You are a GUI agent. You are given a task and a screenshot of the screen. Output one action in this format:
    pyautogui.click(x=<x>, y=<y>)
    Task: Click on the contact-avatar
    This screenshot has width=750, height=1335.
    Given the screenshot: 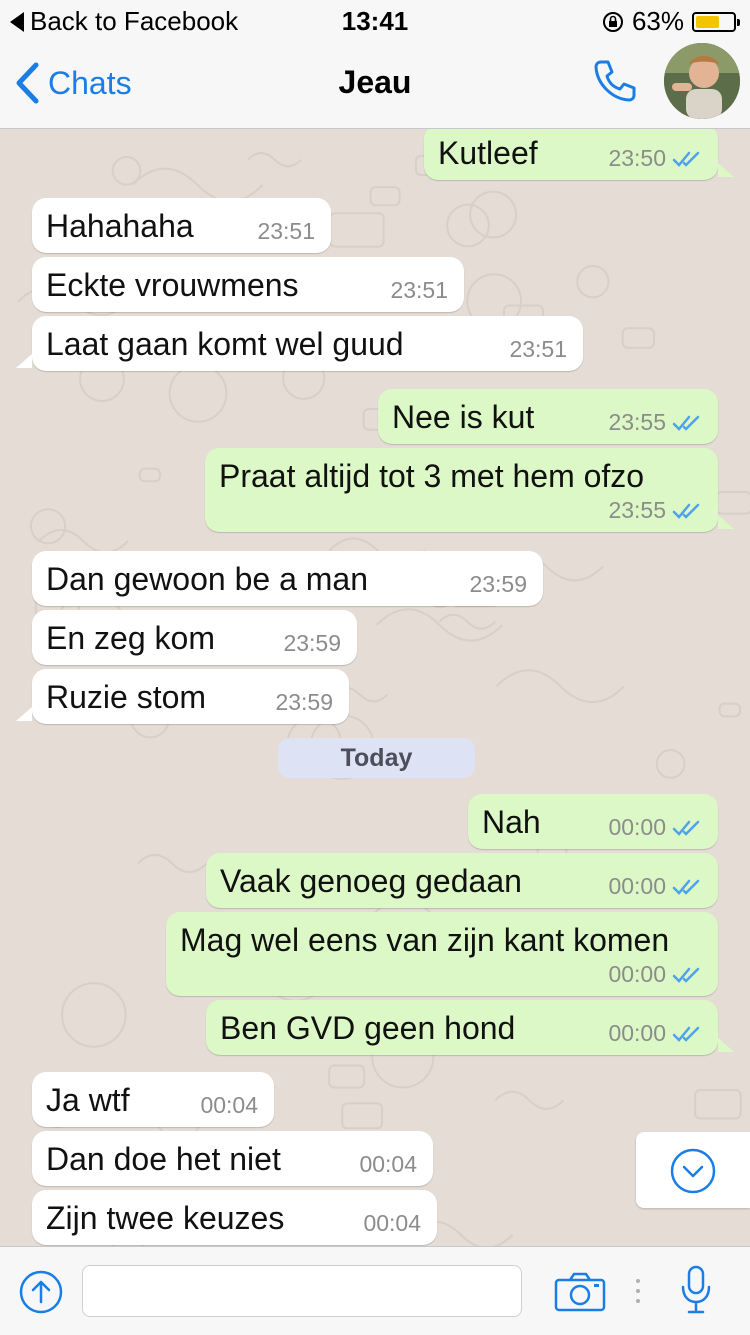 What is the action you would take?
    pyautogui.click(x=702, y=81)
    